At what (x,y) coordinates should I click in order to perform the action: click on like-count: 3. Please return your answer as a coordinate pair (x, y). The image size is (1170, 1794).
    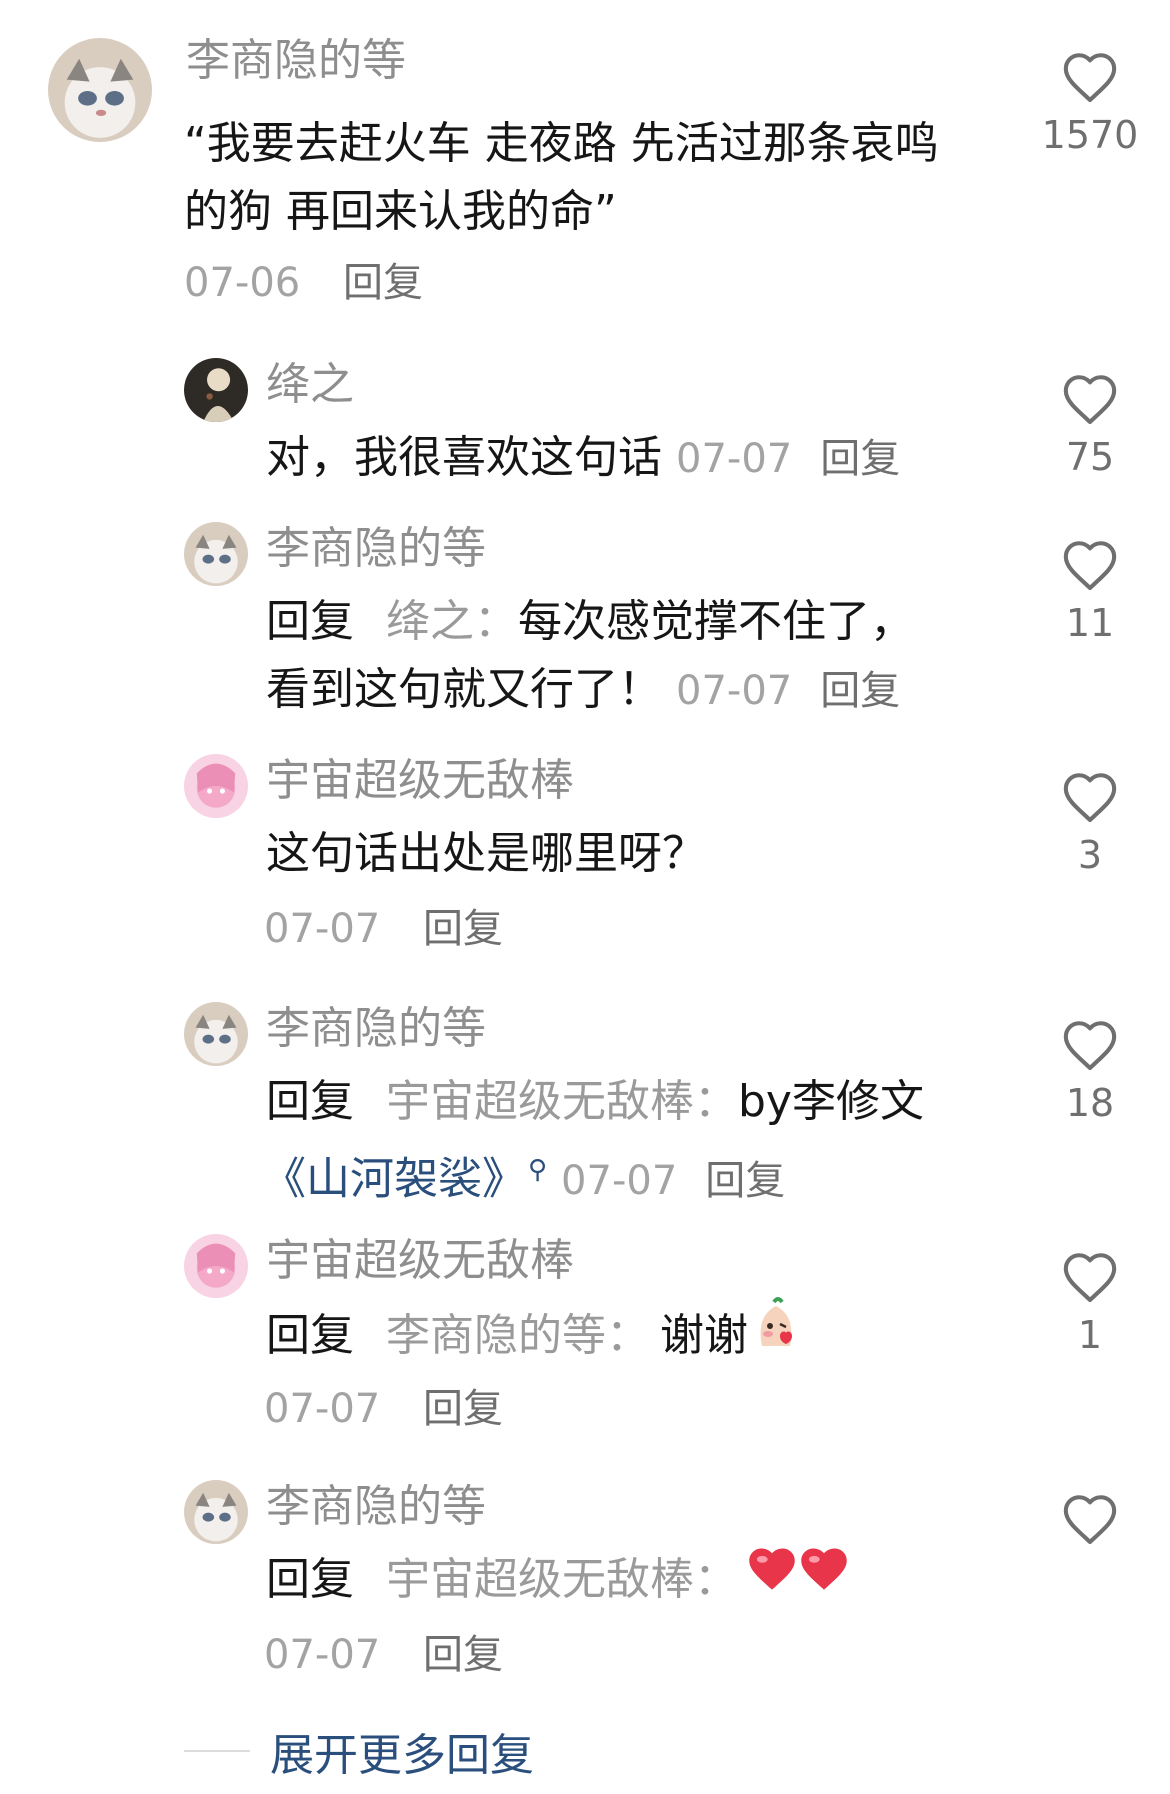
    Looking at the image, I should click on (1090, 855).